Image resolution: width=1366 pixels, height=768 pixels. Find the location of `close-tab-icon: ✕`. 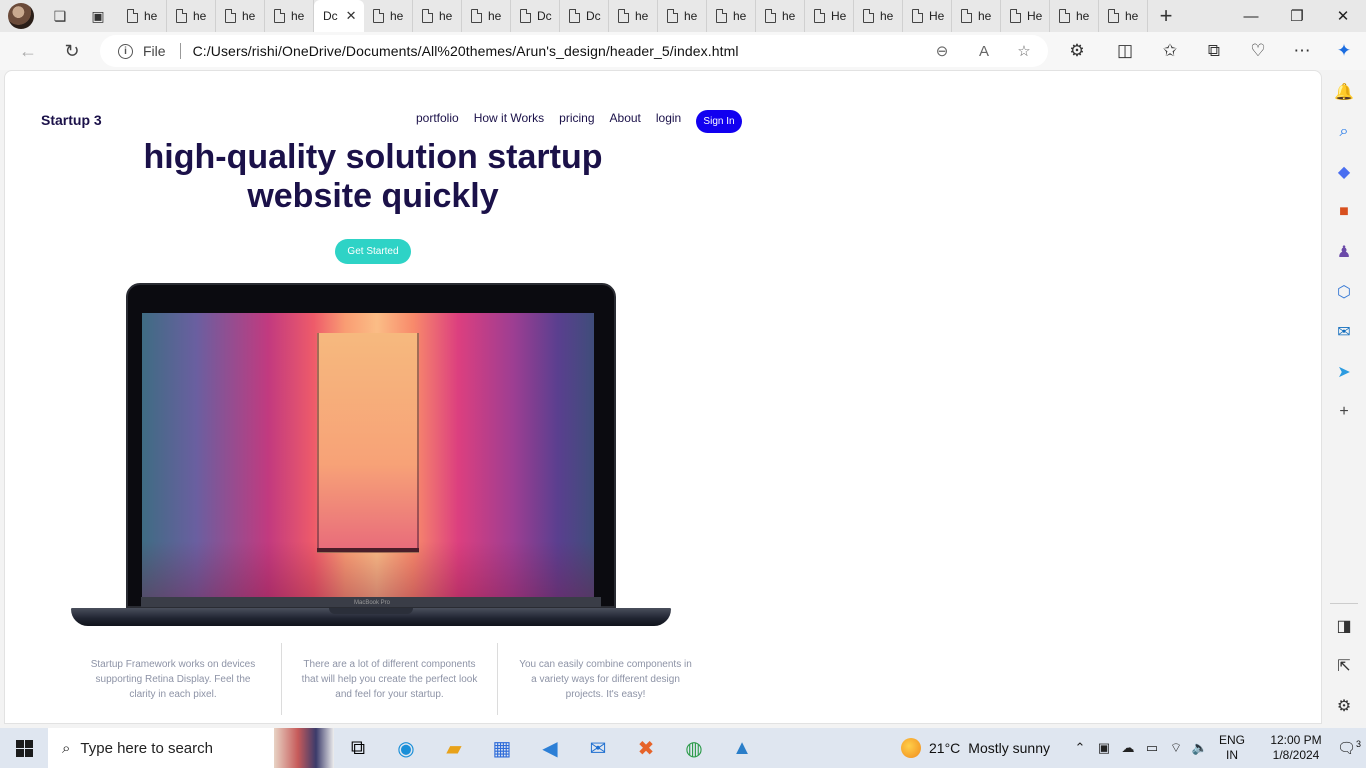

close-tab-icon: ✕ is located at coordinates (351, 16).